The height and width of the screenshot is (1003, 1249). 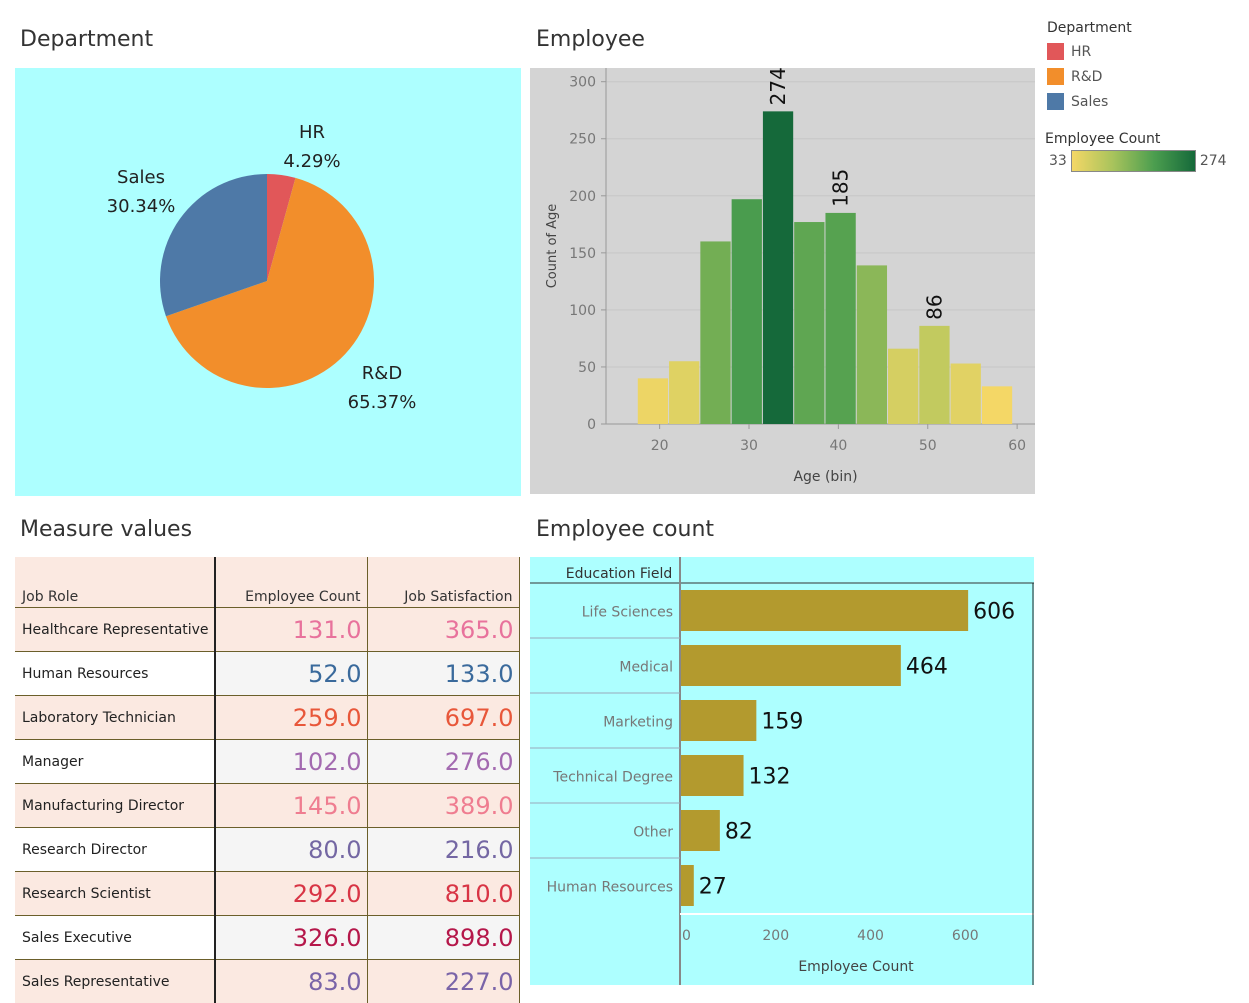 I want to click on table-row: Human Resources52.0133.0, so click(x=267, y=674).